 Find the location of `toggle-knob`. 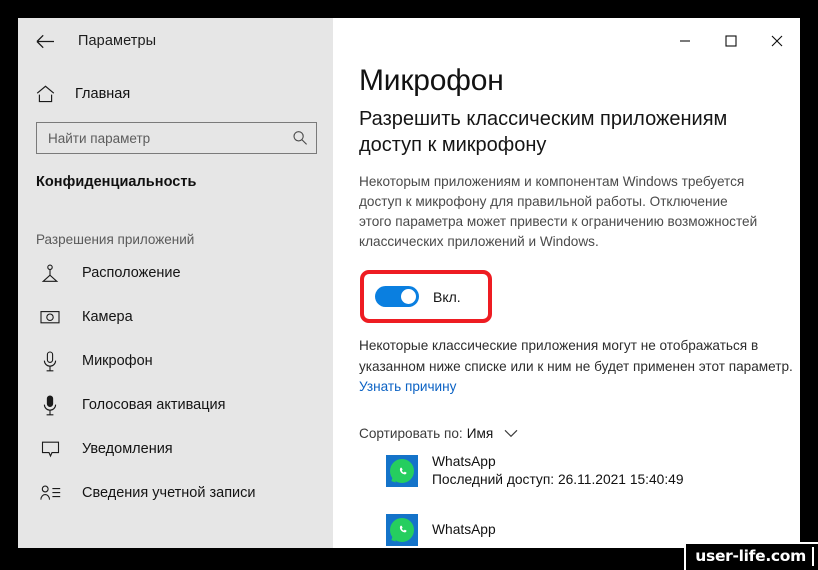

toggle-knob is located at coordinates (408, 297).